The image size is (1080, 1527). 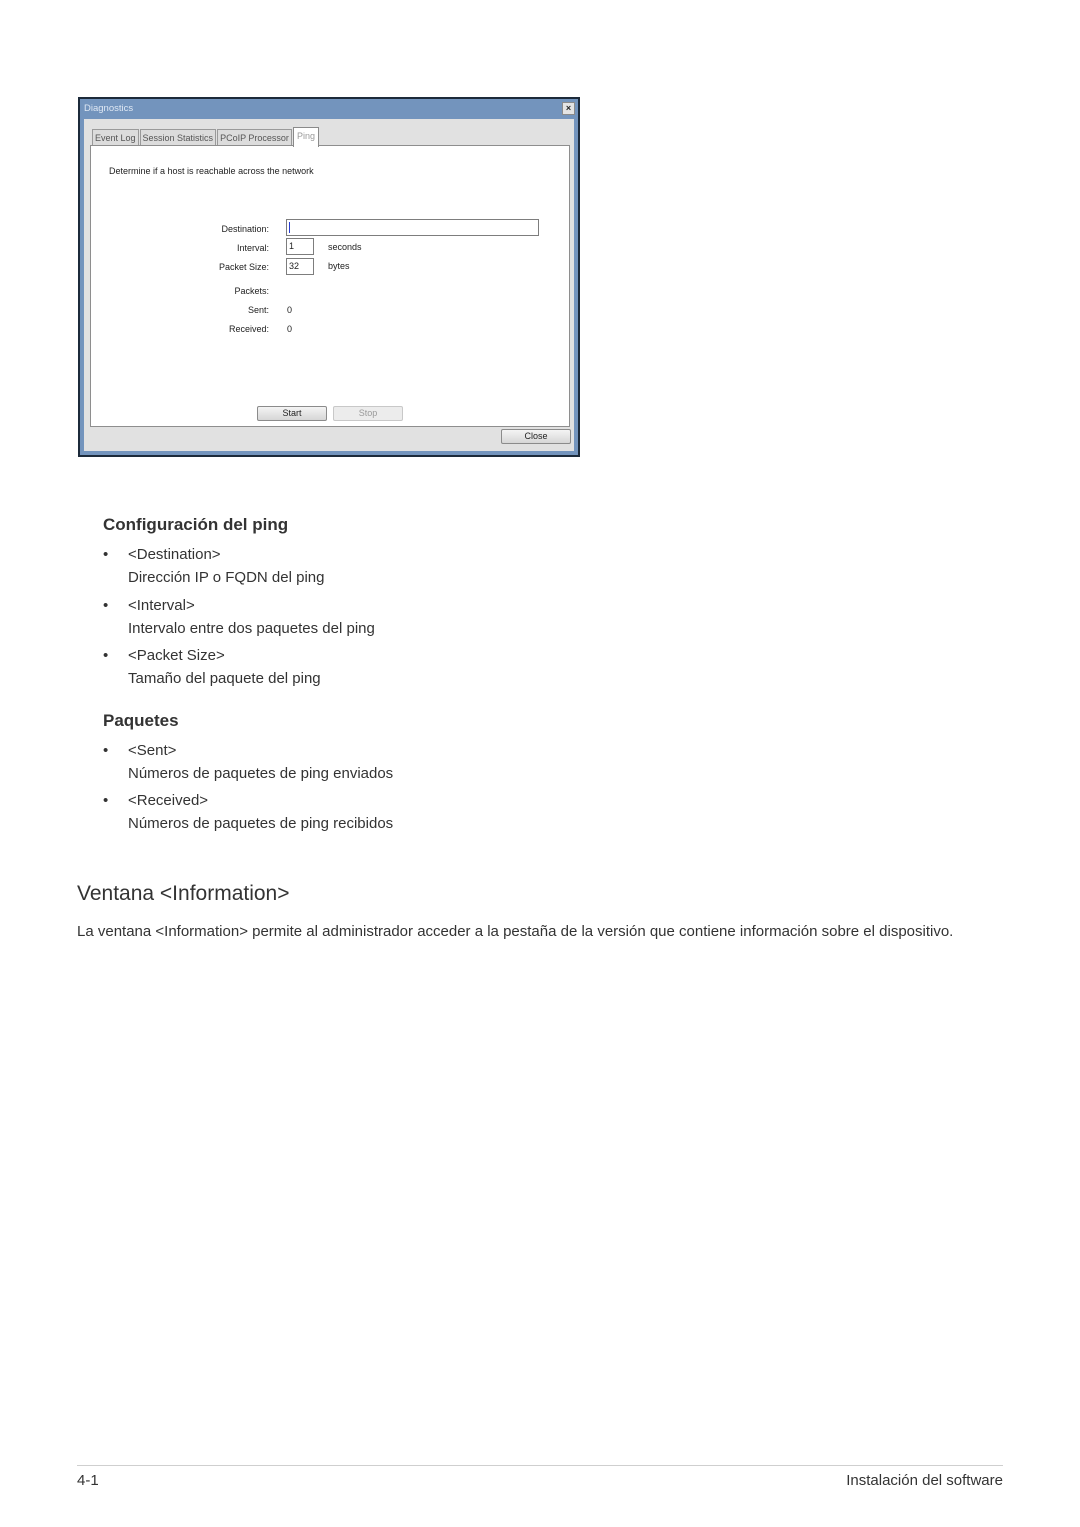 I want to click on item-title: <Packet Size>, so click(x=176, y=655).